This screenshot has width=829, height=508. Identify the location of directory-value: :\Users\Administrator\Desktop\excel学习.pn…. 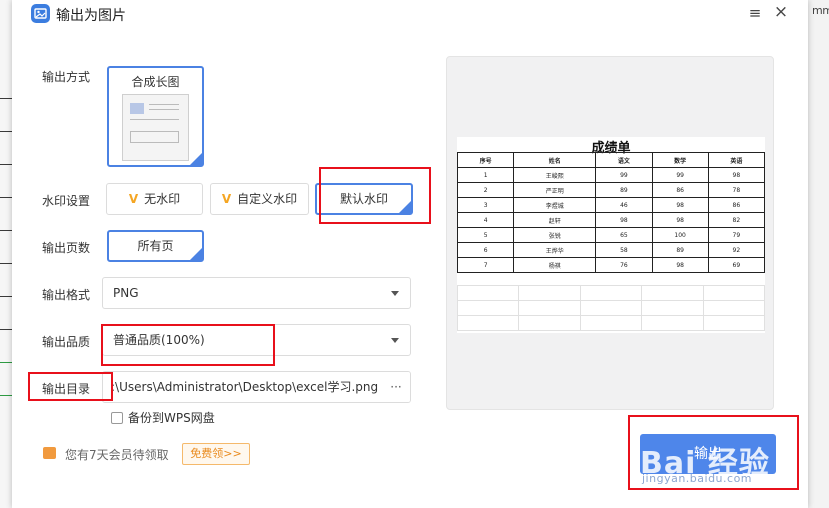
(245, 387).